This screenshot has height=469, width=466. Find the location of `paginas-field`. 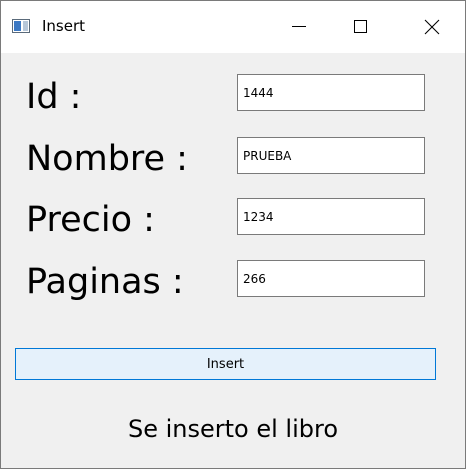

paginas-field is located at coordinates (331, 278).